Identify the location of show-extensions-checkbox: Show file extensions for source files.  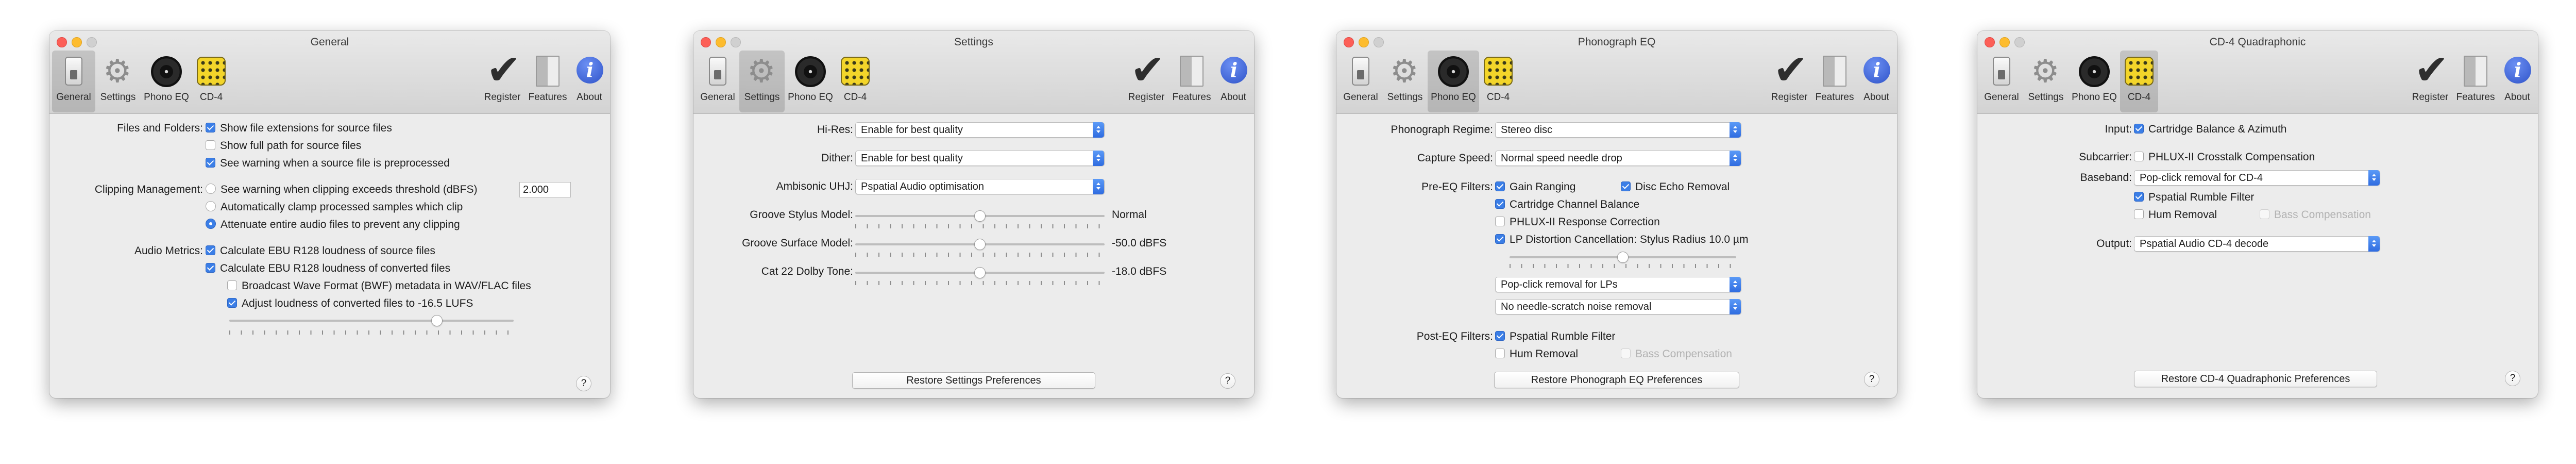
(299, 128).